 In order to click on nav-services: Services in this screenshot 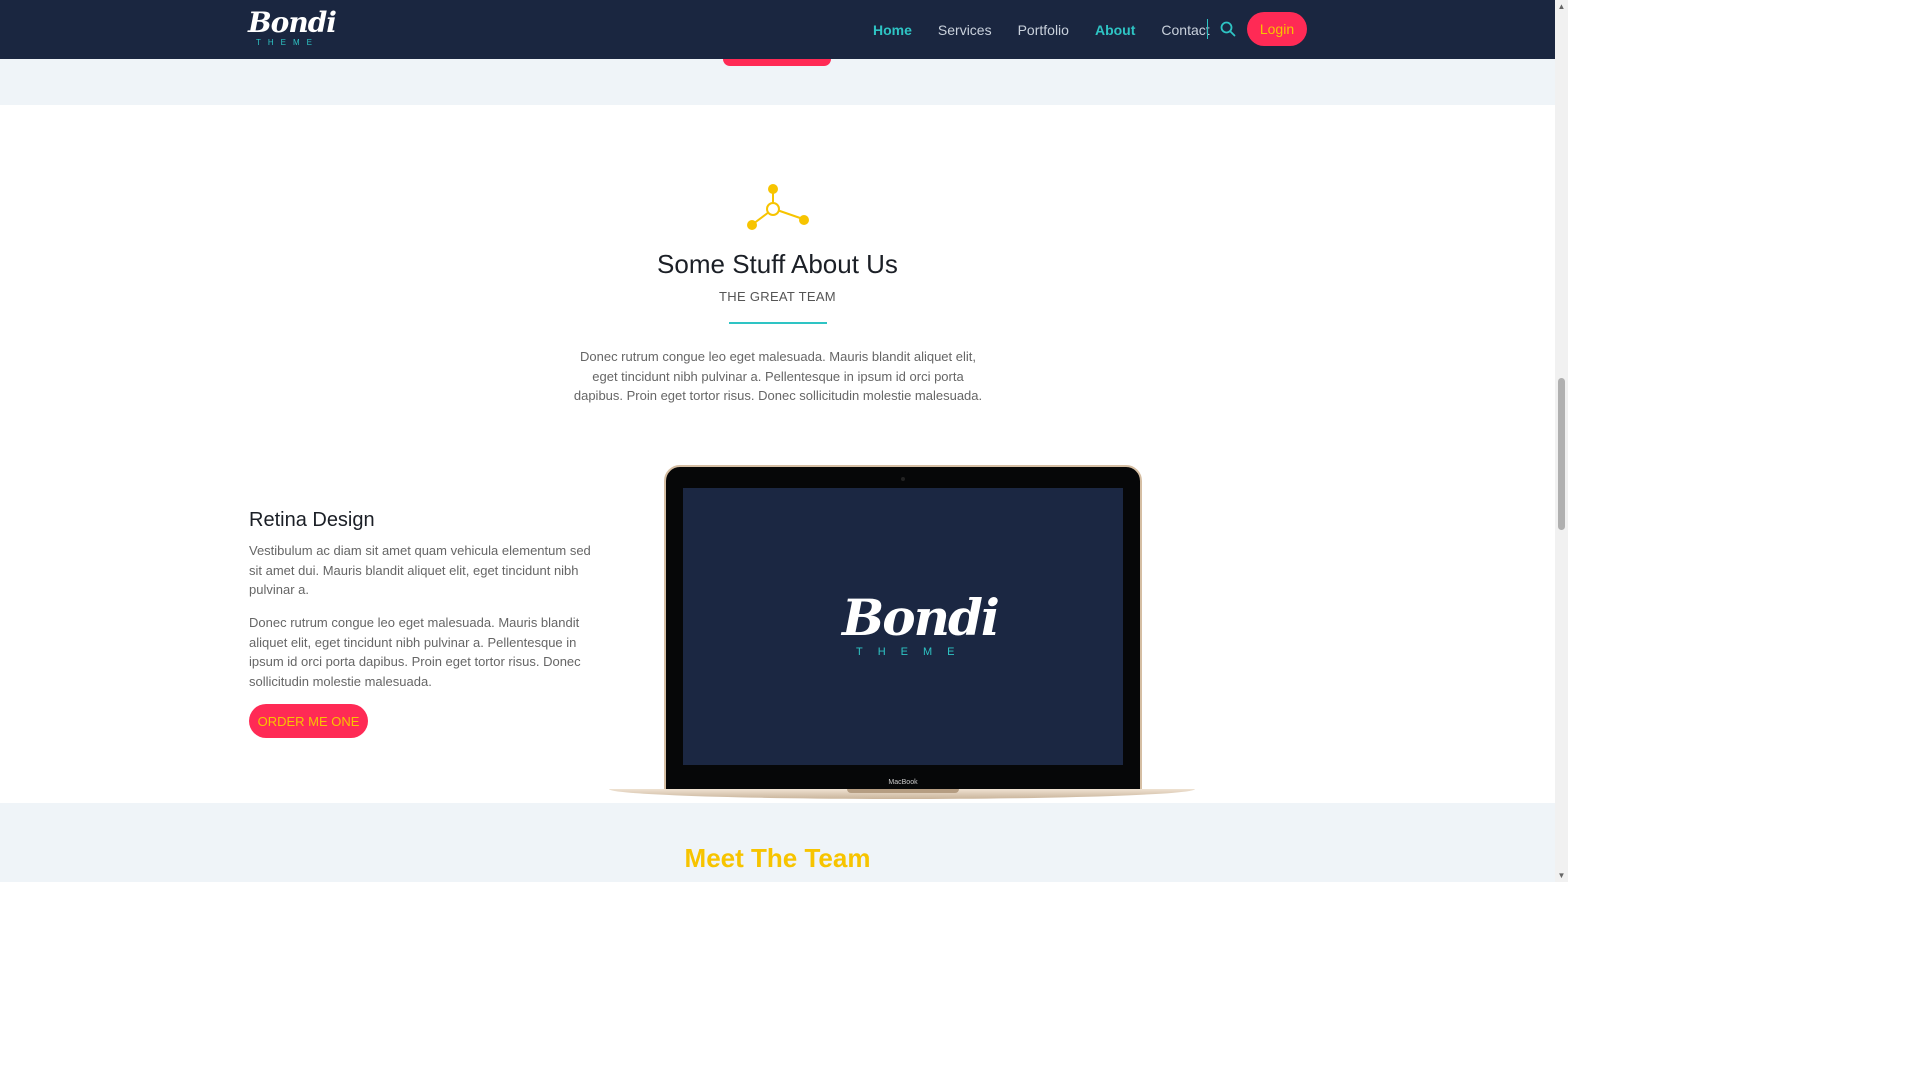, I will do `click(965, 30)`.